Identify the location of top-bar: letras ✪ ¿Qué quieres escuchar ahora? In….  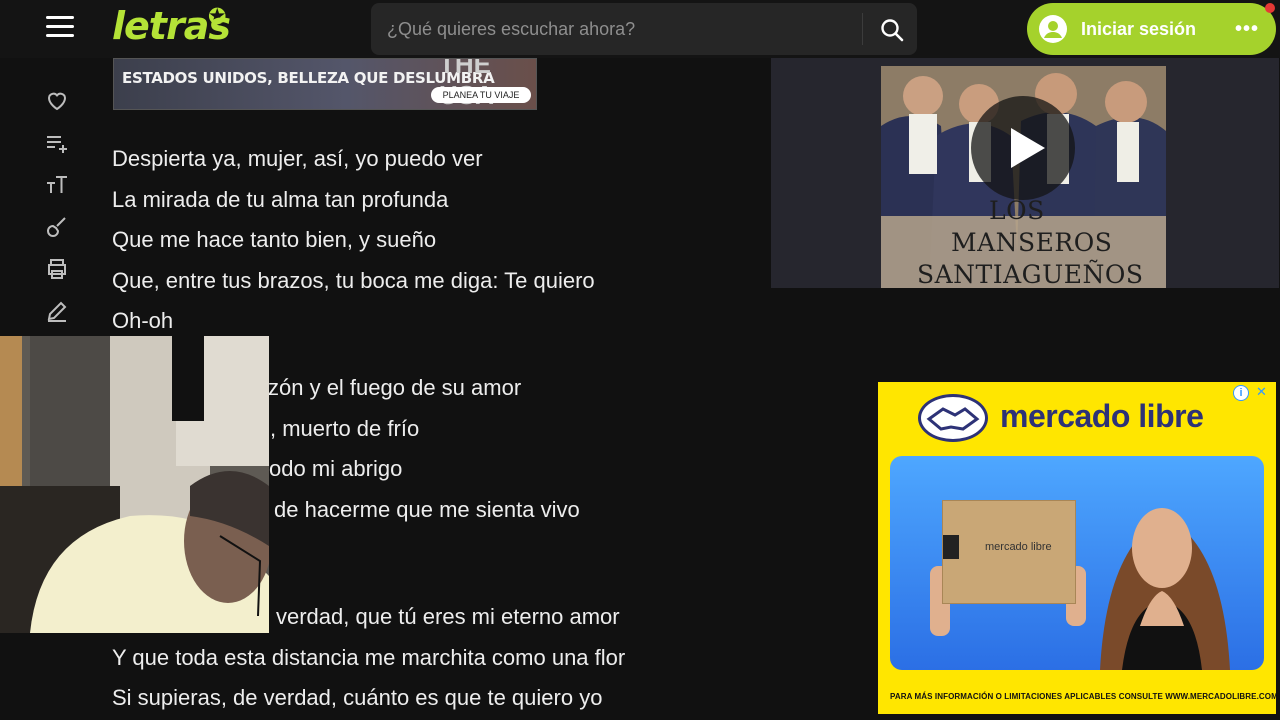
(640, 29).